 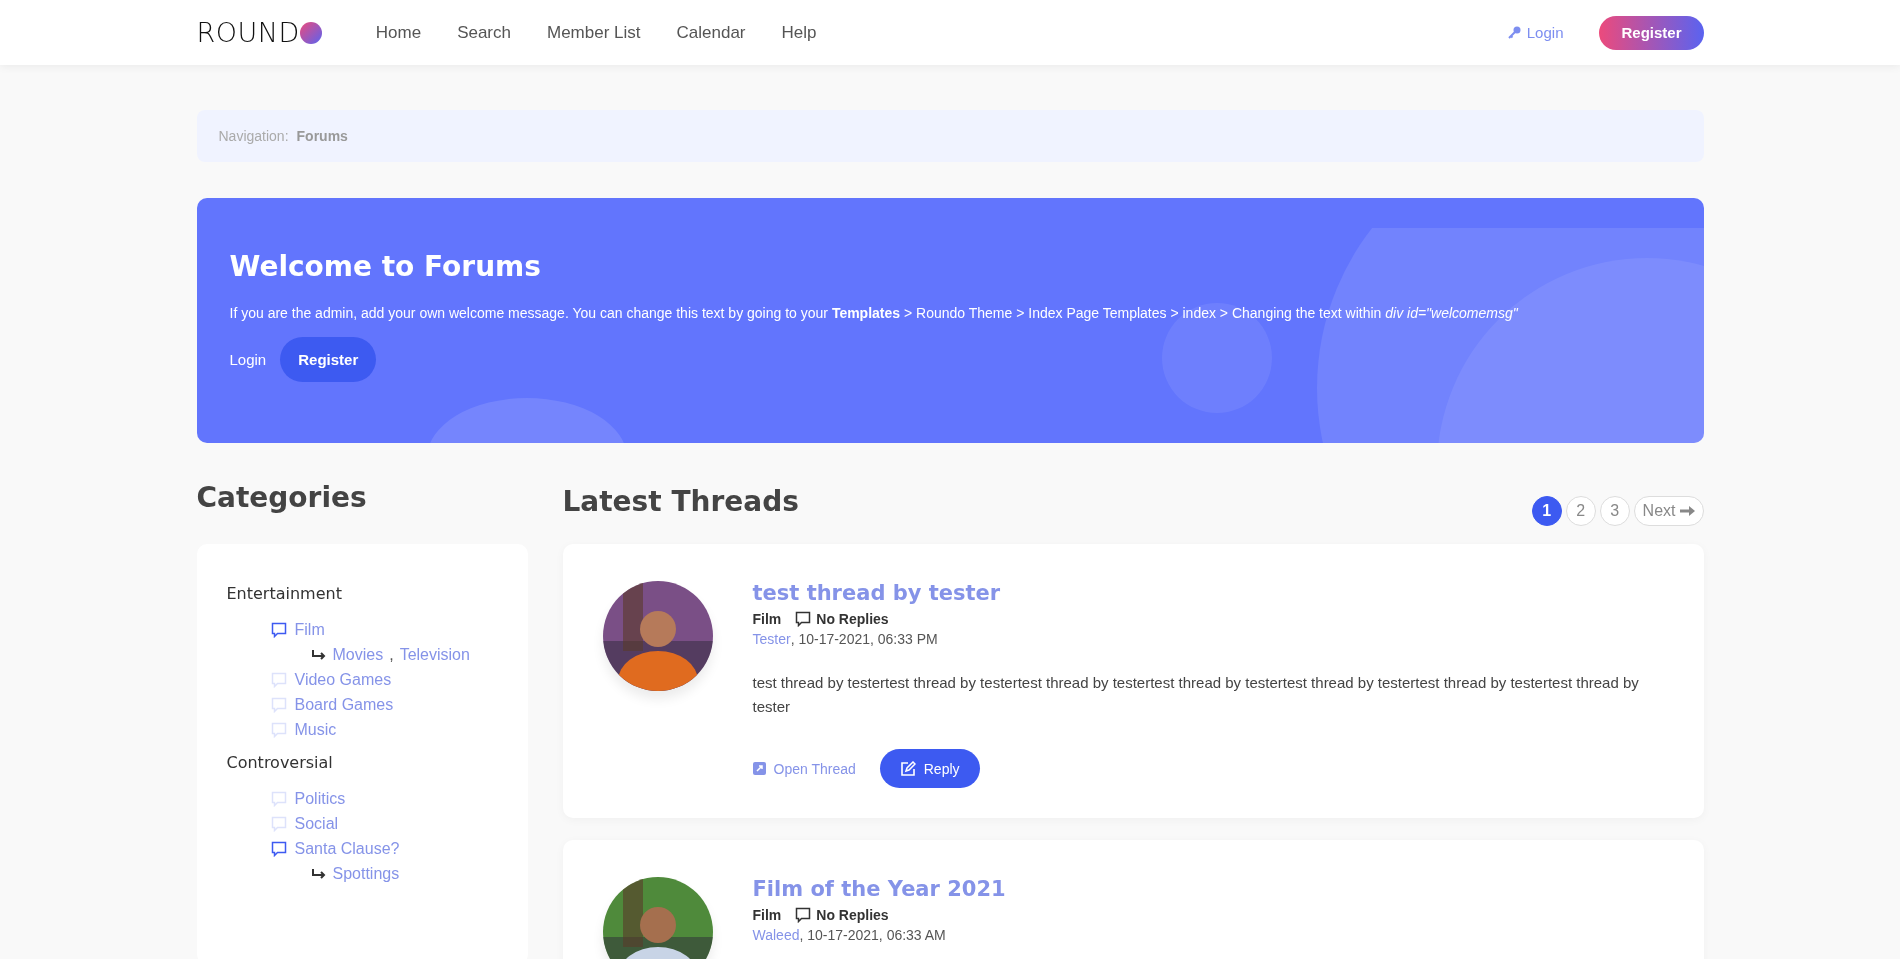 I want to click on author-link: Tester, so click(x=771, y=639).